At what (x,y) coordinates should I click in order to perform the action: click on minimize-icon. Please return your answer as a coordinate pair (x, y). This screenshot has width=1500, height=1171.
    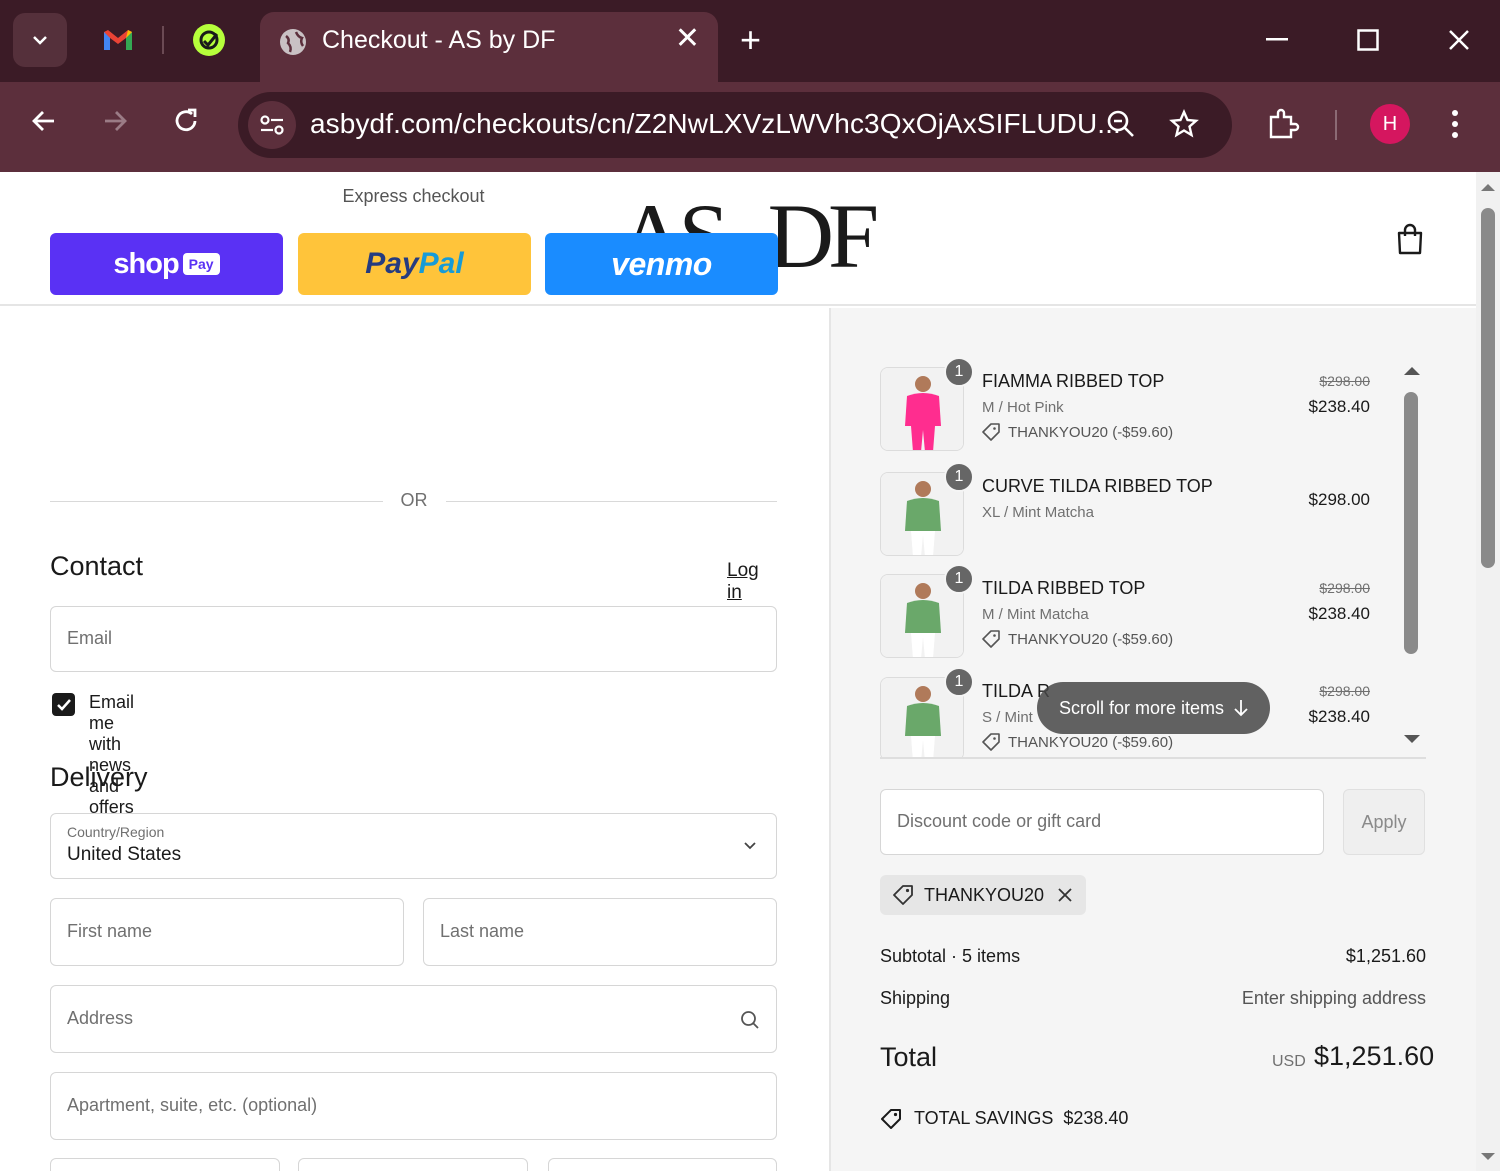
    Looking at the image, I should click on (1277, 40).